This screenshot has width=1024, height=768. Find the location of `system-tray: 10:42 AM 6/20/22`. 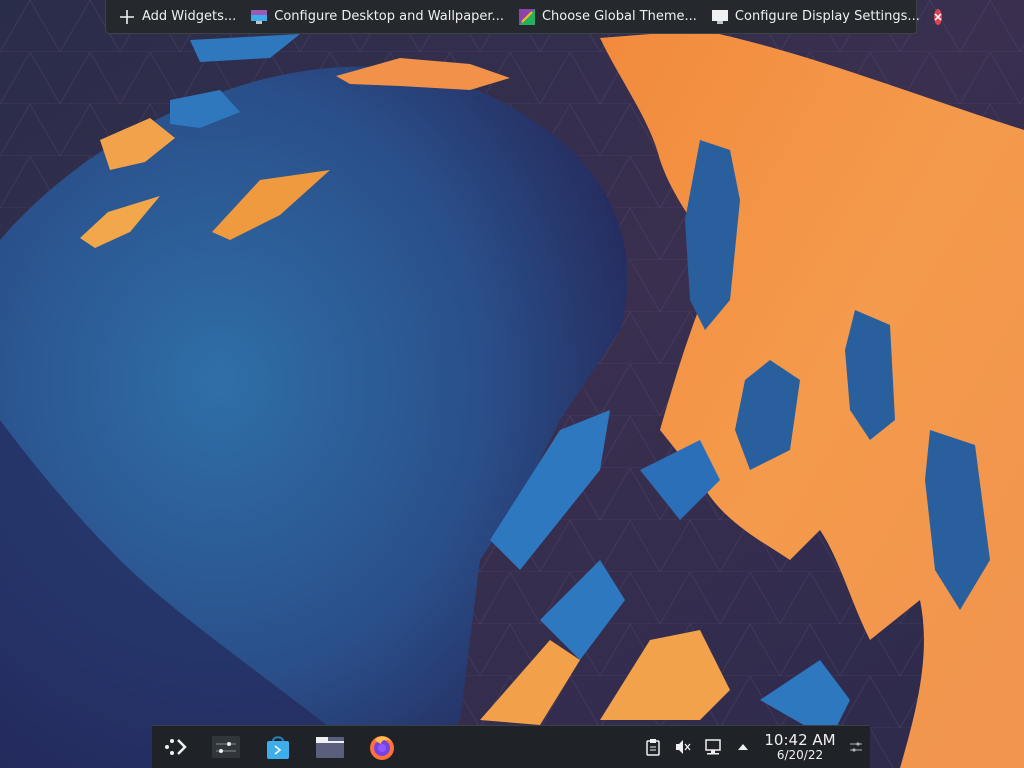

system-tray: 10:42 AM 6/20/22 is located at coordinates (754, 747).